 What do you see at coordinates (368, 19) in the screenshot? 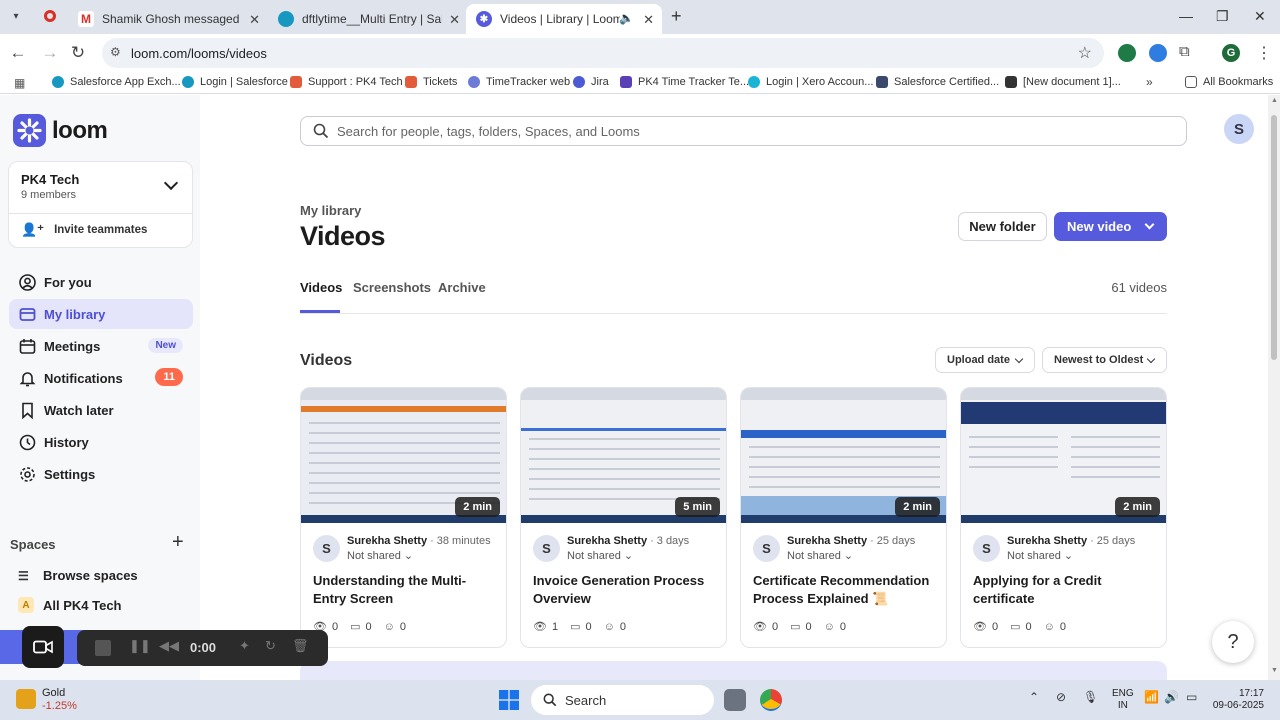
I see `browser-tab-salesforce: dftlytime__Multi Entry | Salesfor ✕` at bounding box center [368, 19].